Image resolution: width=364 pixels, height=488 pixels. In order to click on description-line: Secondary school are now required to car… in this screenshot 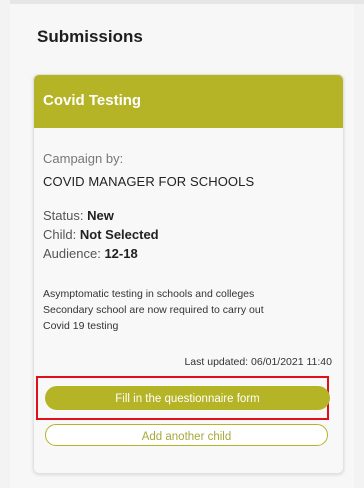, I will do `click(153, 310)`.